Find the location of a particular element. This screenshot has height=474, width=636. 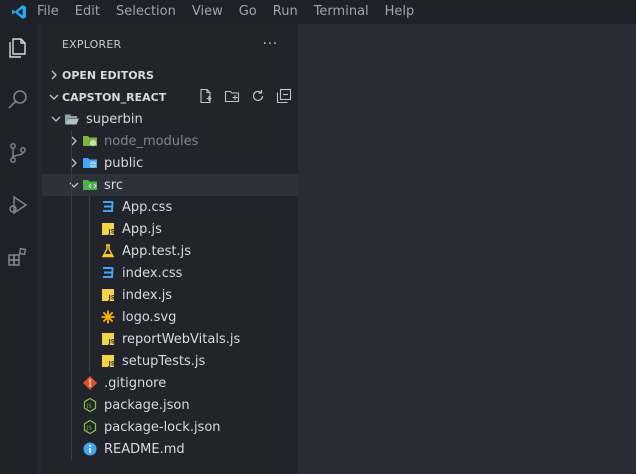

project-label: CAPSTON_REACT is located at coordinates (114, 97).